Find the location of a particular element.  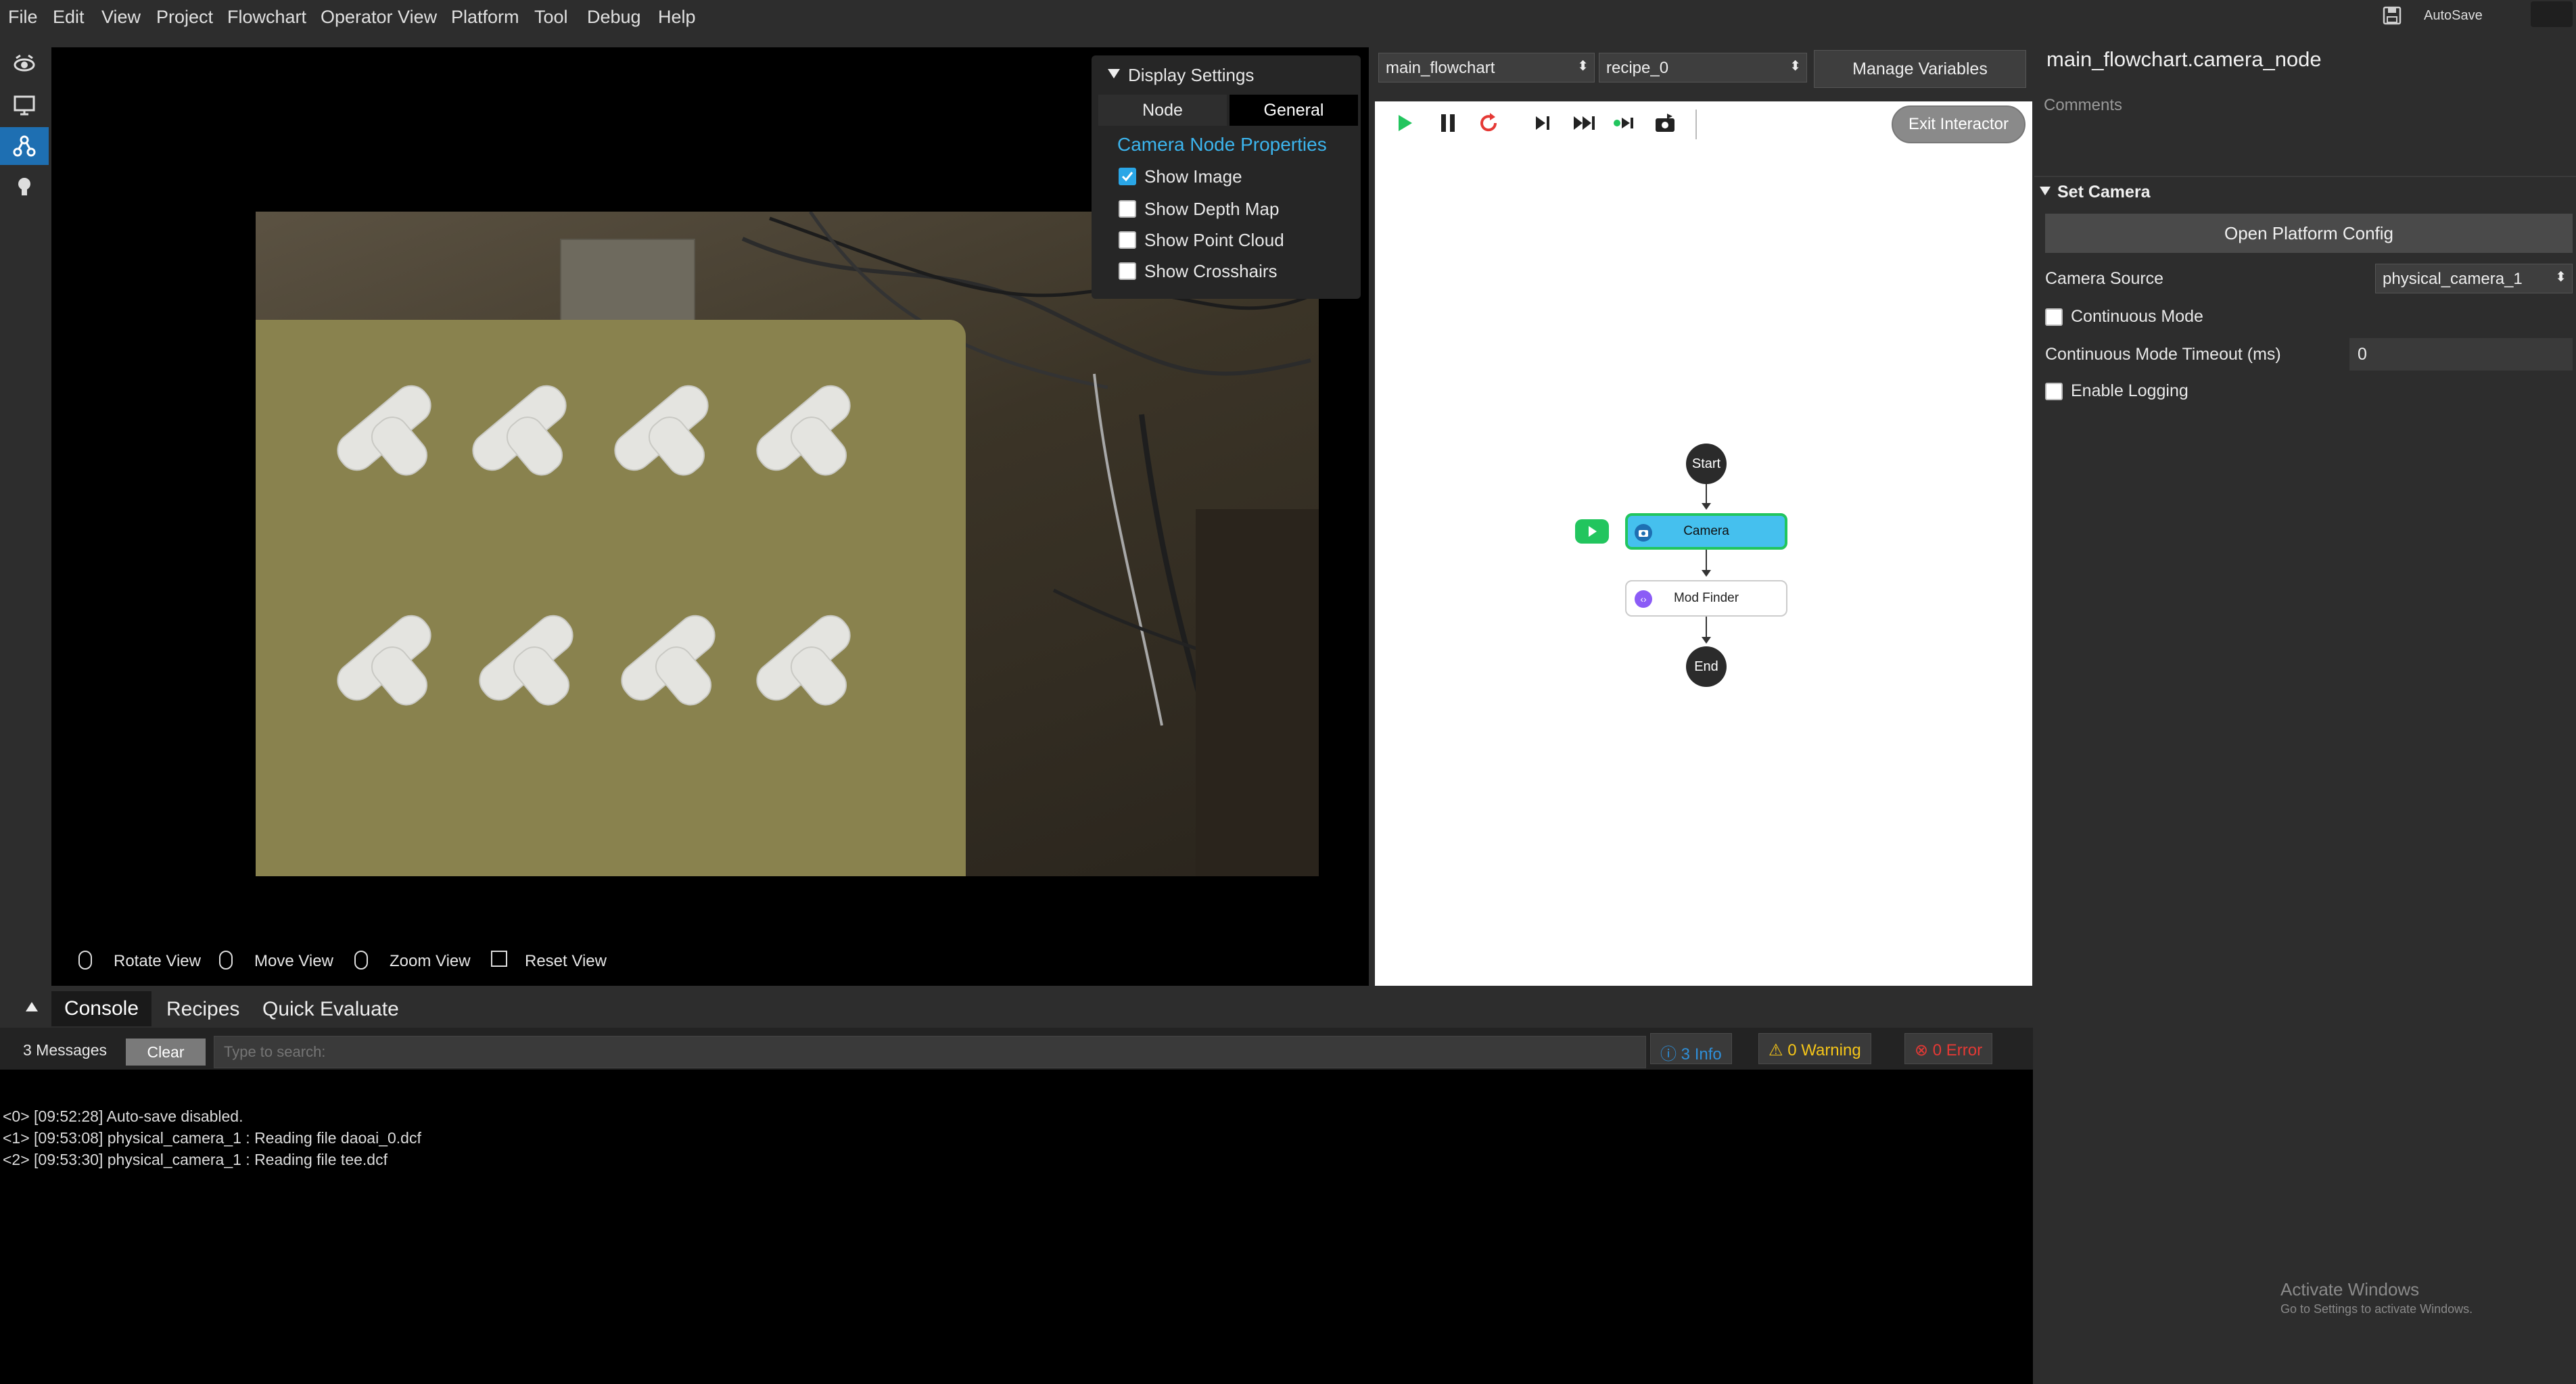

step-icon is located at coordinates (1542, 123).